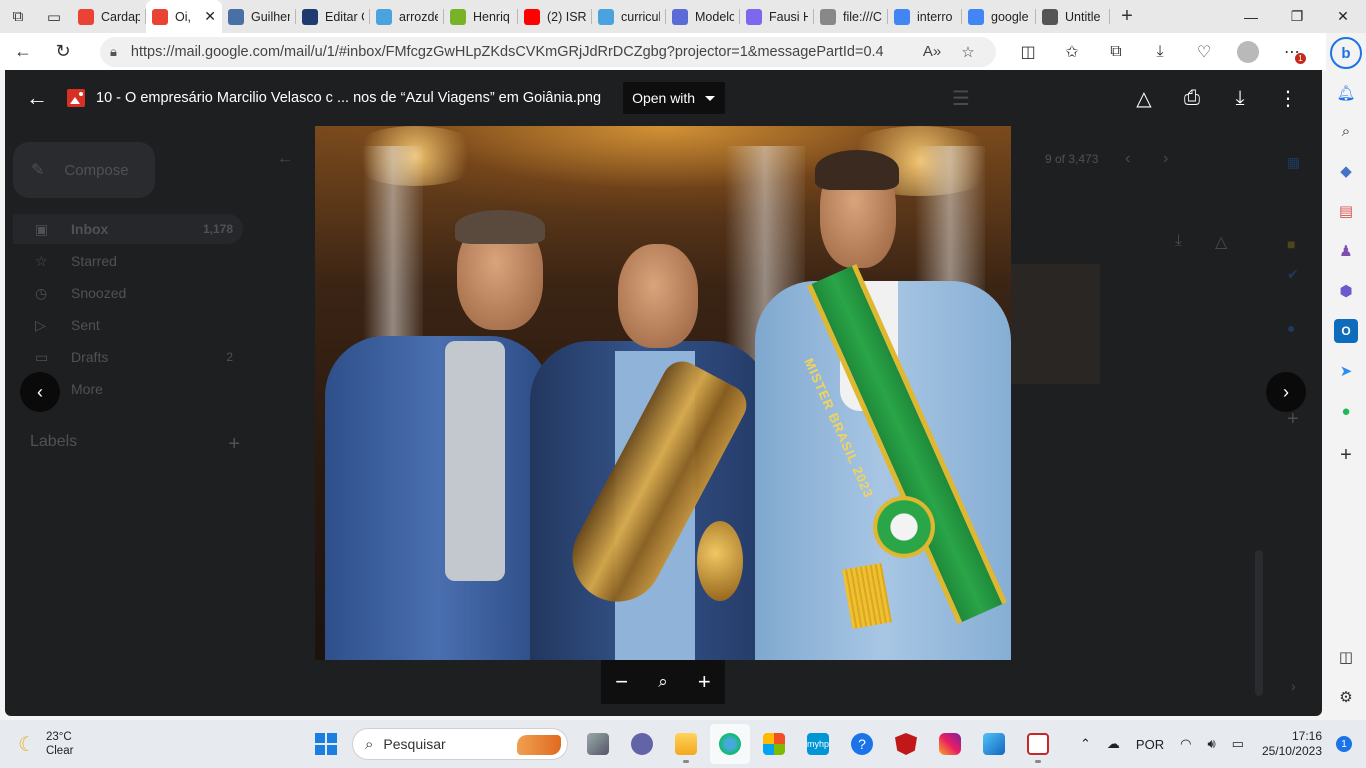 The height and width of the screenshot is (768, 1366). What do you see at coordinates (23, 52) in the screenshot?
I see `back-button: ←` at bounding box center [23, 52].